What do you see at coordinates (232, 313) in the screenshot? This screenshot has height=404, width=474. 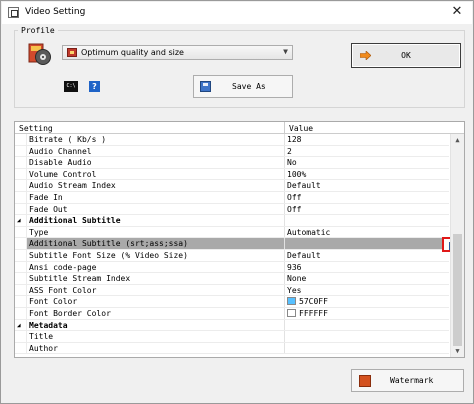 I see `grid-row: Font Border Color FFFFFF` at bounding box center [232, 313].